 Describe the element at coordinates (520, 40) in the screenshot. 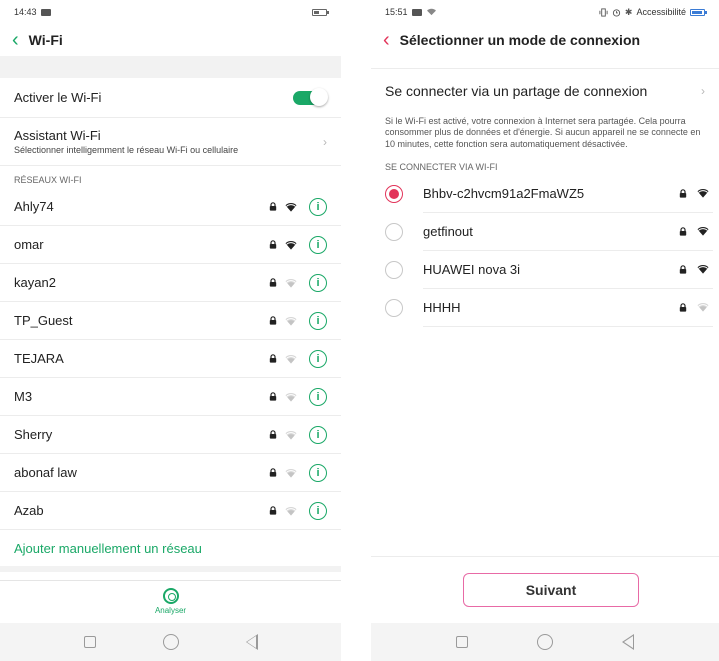

I see `page-title: Sélectionner un mode de connexion` at that location.